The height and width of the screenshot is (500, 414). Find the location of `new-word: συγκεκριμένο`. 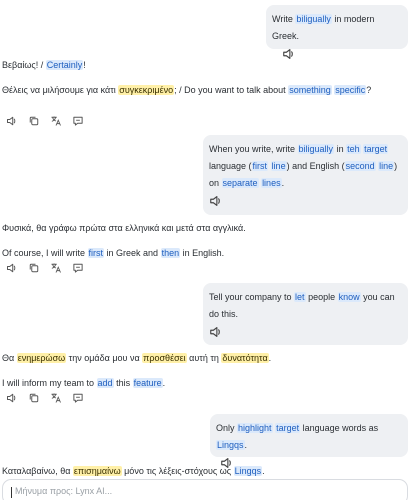

new-word: συγκεκριμένο is located at coordinates (146, 90).